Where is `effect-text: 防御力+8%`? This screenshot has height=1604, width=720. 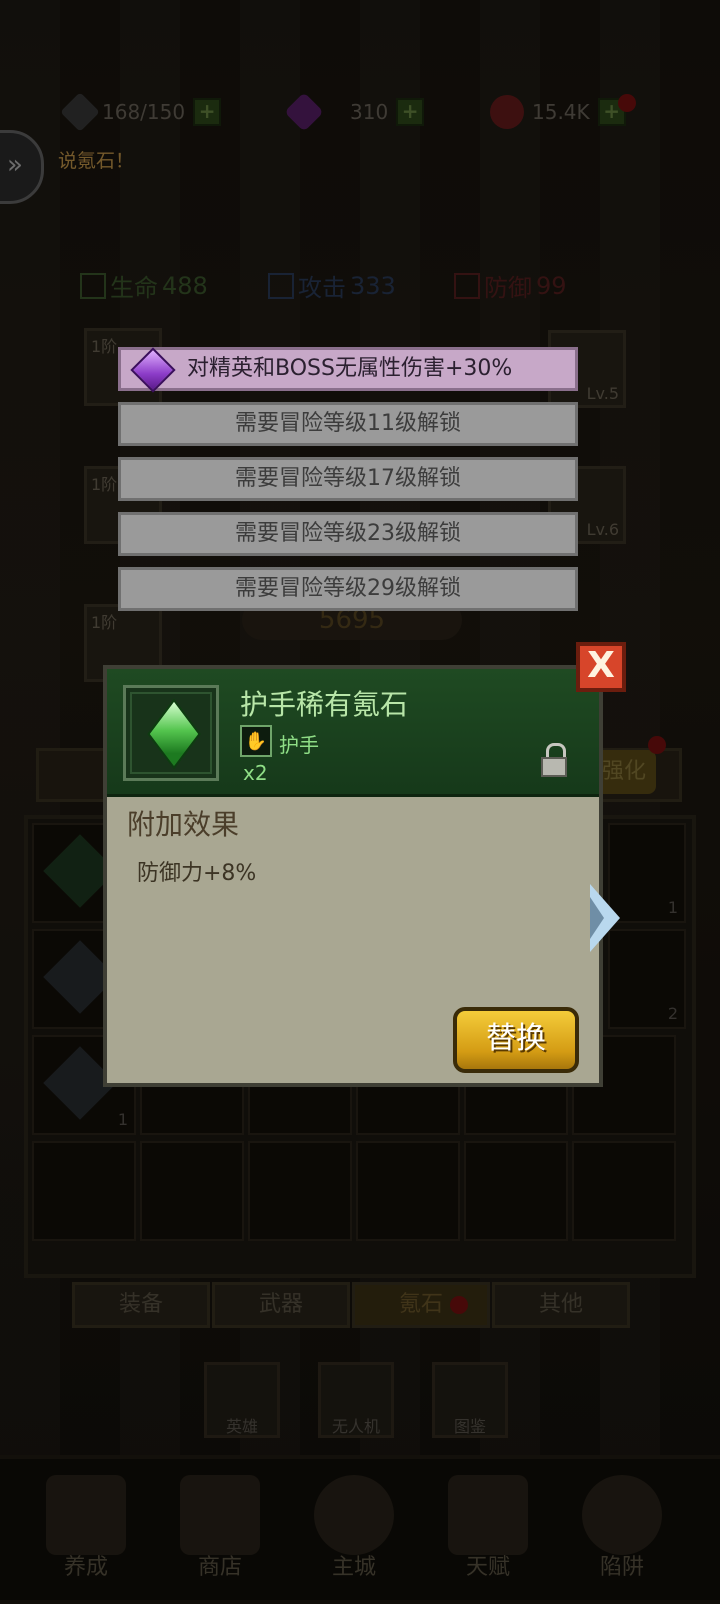
effect-text: 防御力+8% is located at coordinates (197, 873).